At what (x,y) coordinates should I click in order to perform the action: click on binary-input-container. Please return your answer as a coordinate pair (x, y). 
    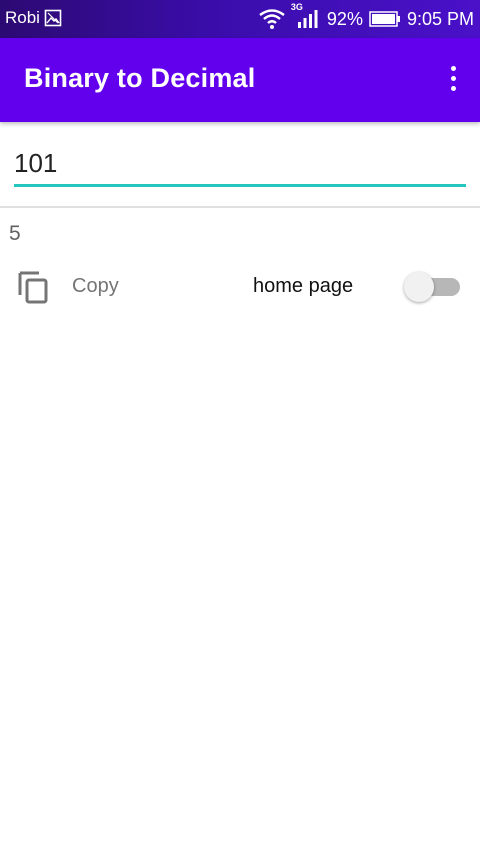
    Looking at the image, I should click on (240, 165).